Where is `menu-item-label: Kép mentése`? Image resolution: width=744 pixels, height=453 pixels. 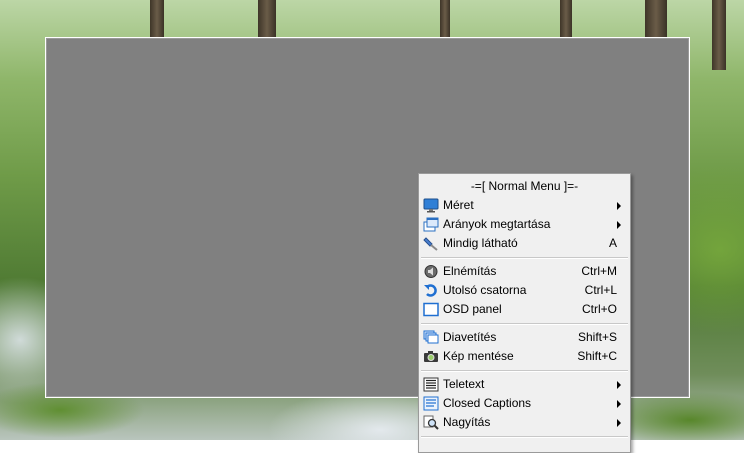
menu-item-label: Kép mentése is located at coordinates (478, 356).